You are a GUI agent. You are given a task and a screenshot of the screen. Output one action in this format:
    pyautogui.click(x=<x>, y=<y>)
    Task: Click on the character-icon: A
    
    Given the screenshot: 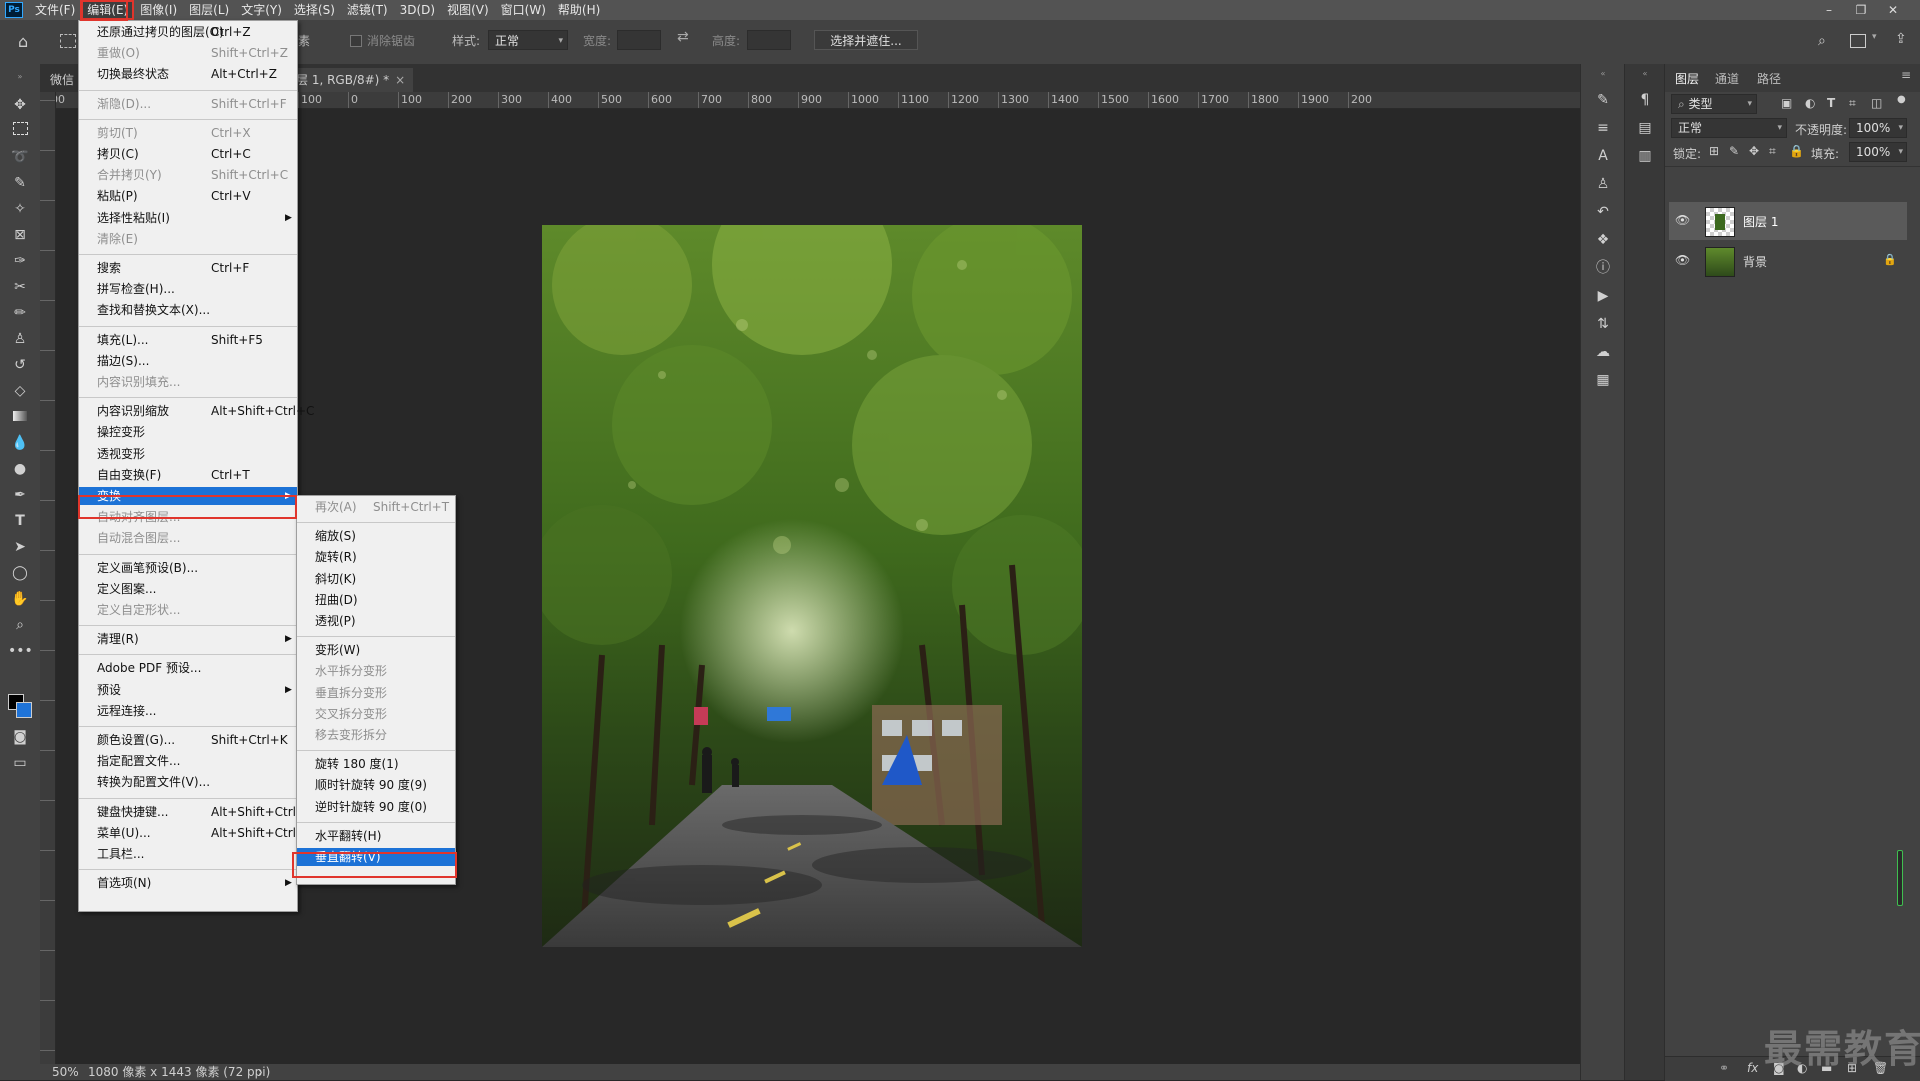 What is the action you would take?
    pyautogui.click(x=1603, y=156)
    